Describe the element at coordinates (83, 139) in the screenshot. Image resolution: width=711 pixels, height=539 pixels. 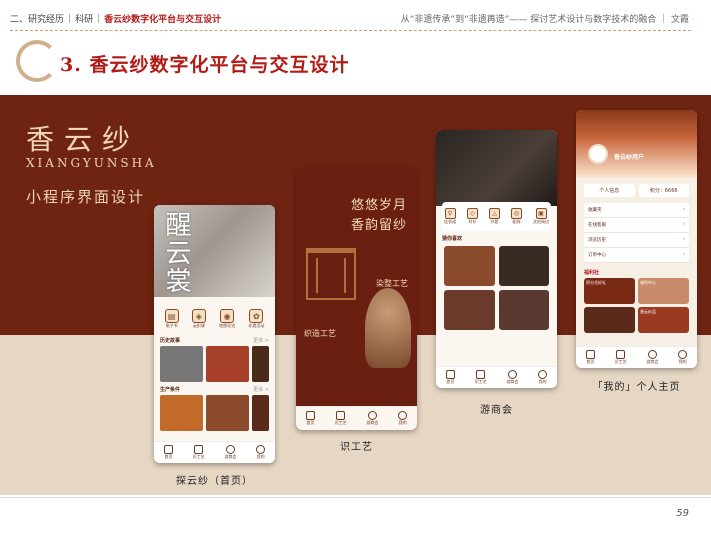
I see `brand-name: 香云纱` at that location.